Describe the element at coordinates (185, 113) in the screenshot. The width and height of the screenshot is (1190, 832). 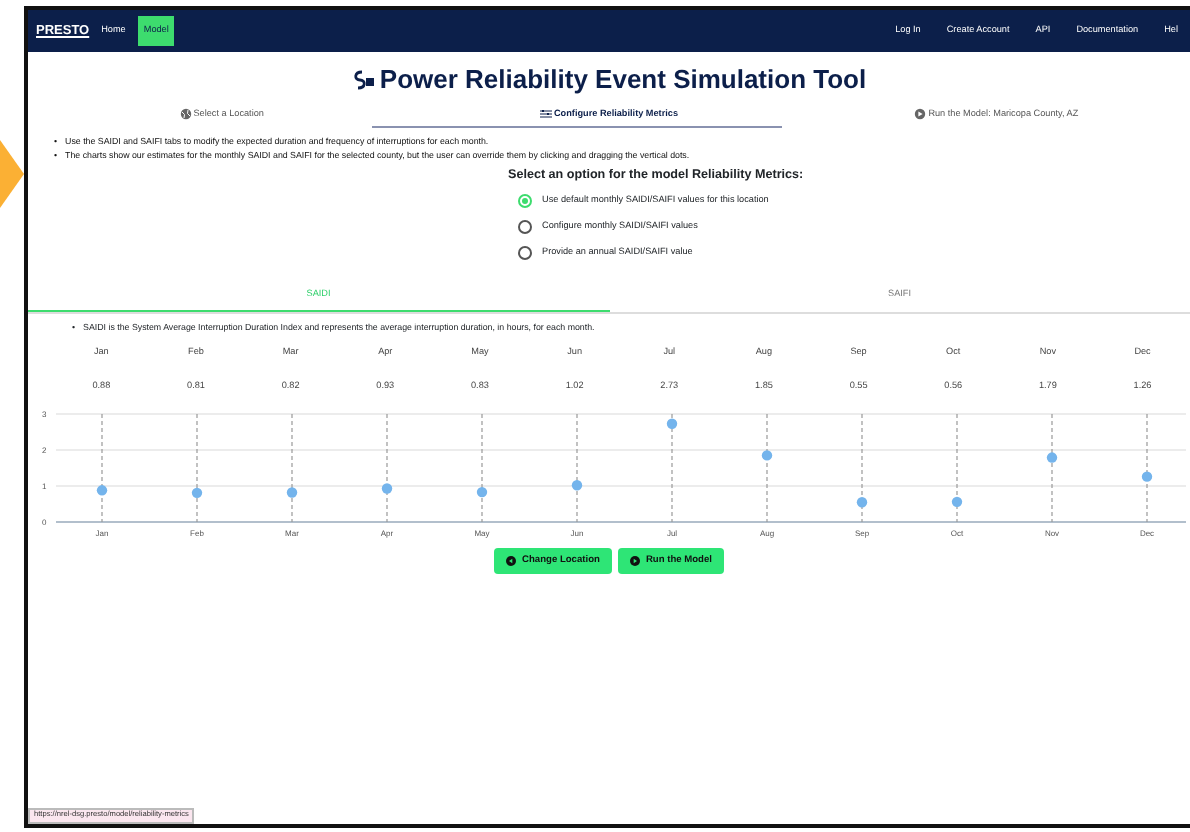
I see `globe-icon` at that location.